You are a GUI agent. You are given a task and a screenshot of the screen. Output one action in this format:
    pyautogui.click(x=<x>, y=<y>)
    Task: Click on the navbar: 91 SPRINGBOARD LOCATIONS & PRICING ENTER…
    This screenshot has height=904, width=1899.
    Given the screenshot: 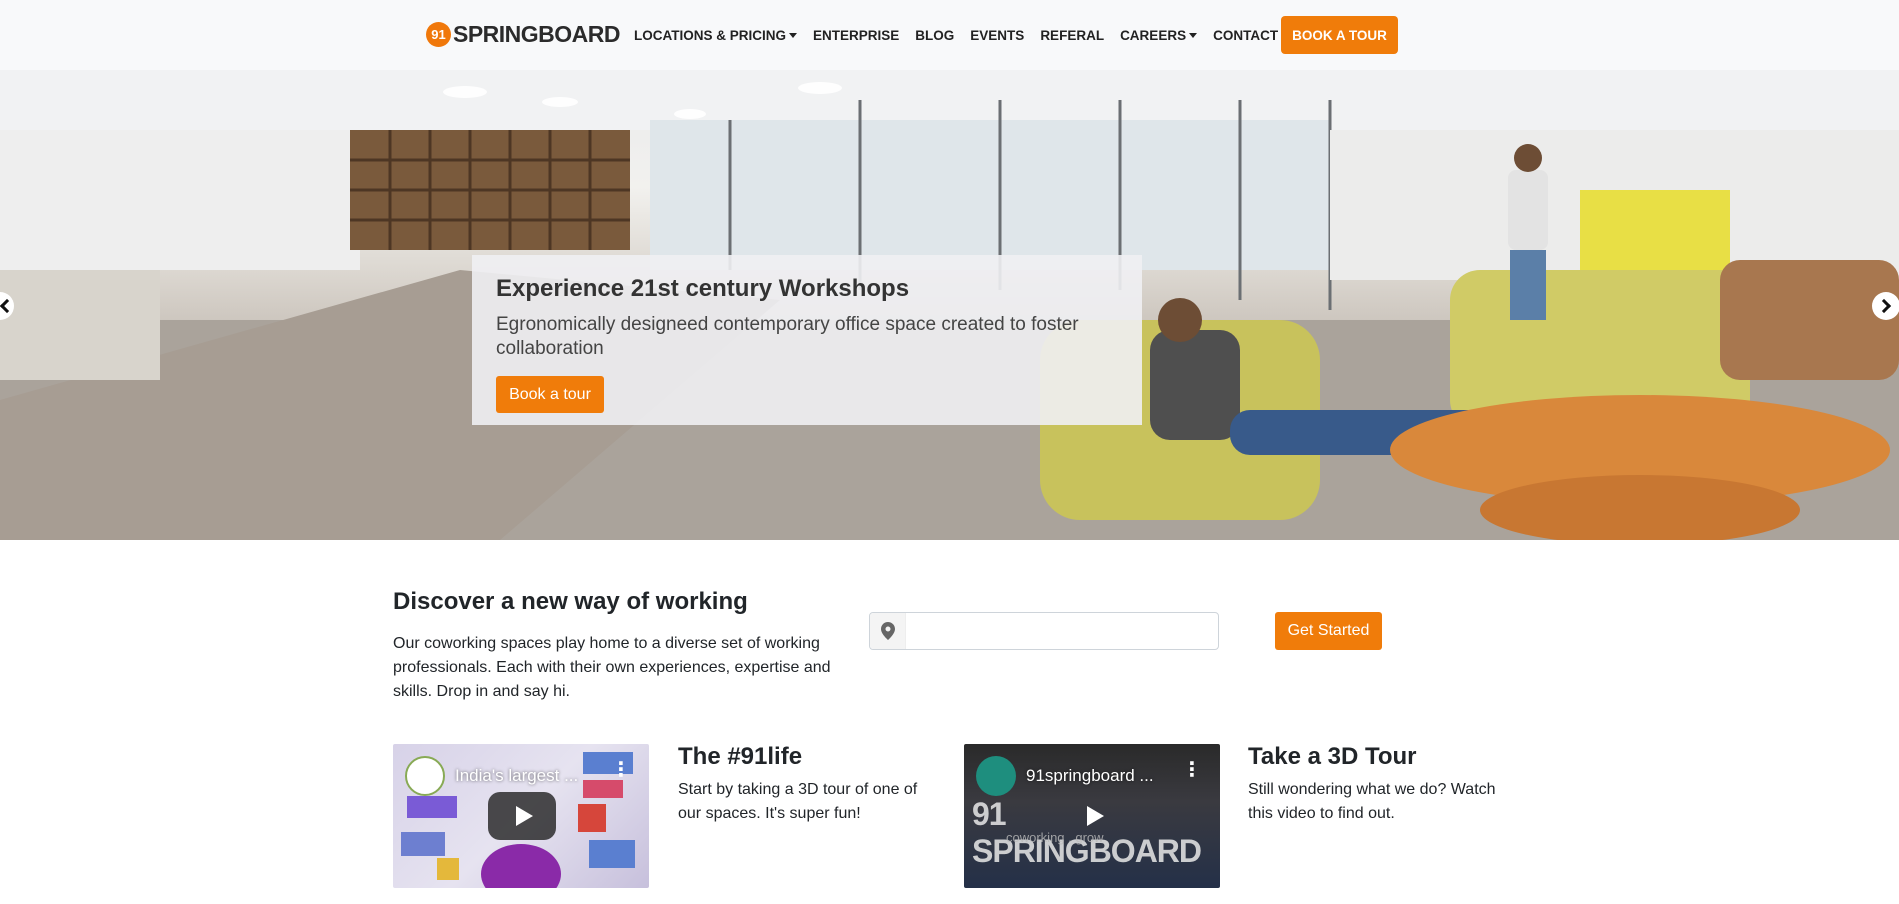 What is the action you would take?
    pyautogui.click(x=949, y=35)
    